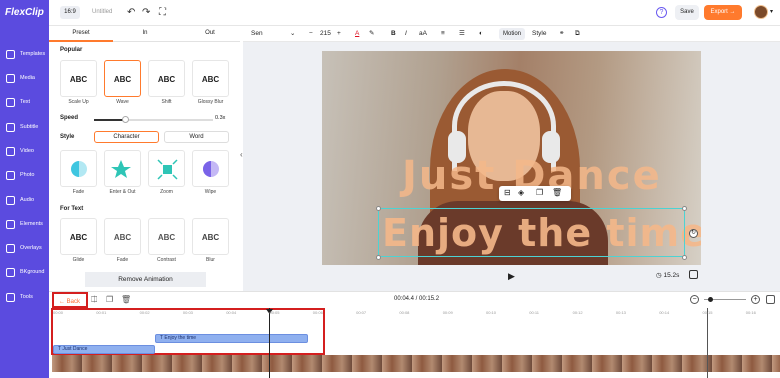  What do you see at coordinates (770, 299) in the screenshot?
I see `fit-timeline-icon` at bounding box center [770, 299].